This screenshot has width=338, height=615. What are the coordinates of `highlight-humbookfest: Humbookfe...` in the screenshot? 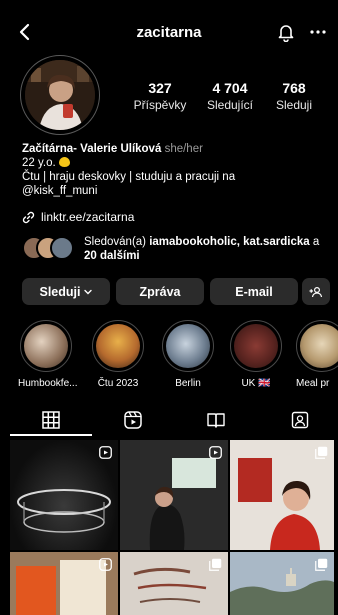 It's located at (48, 354).